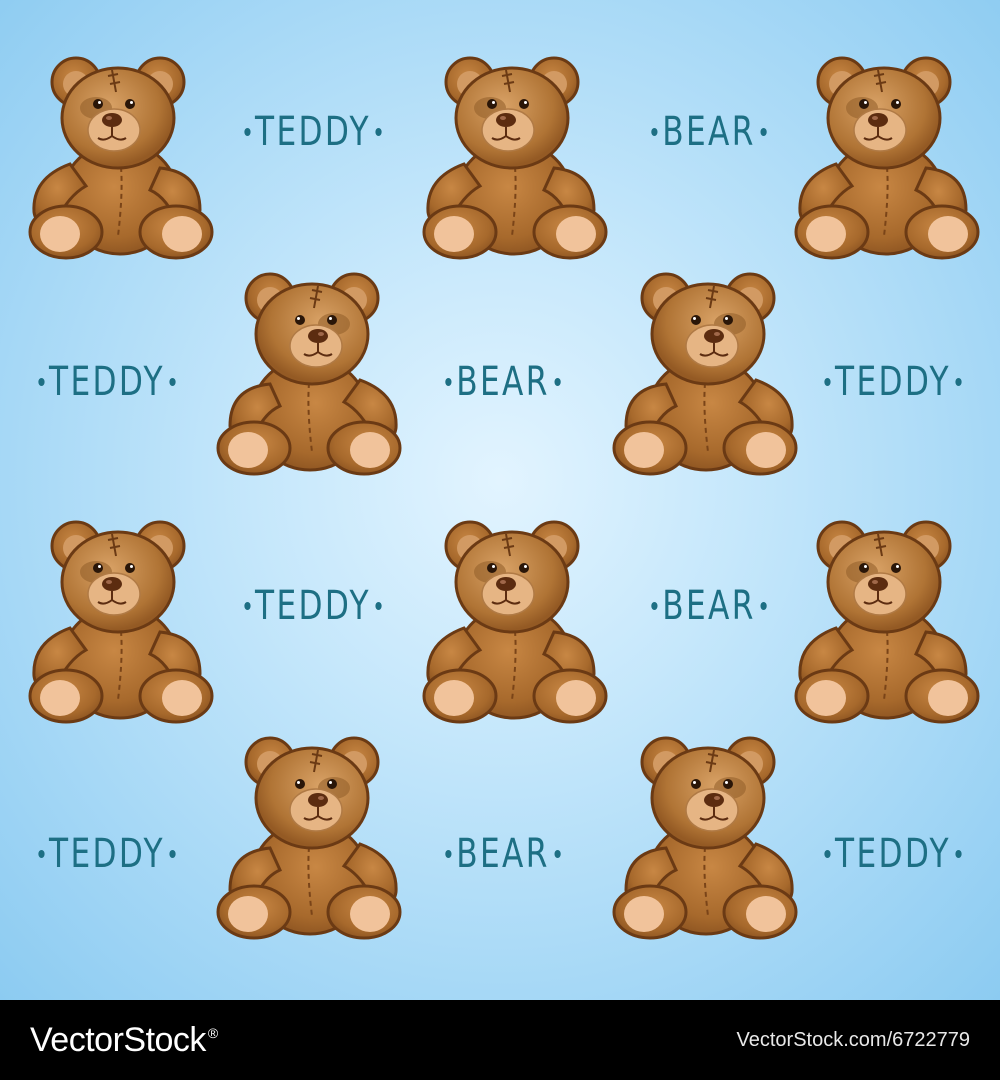  What do you see at coordinates (500, 1040) in the screenshot?
I see `watermark-footer: VectorStock ® VectorStock.com/6722779` at bounding box center [500, 1040].